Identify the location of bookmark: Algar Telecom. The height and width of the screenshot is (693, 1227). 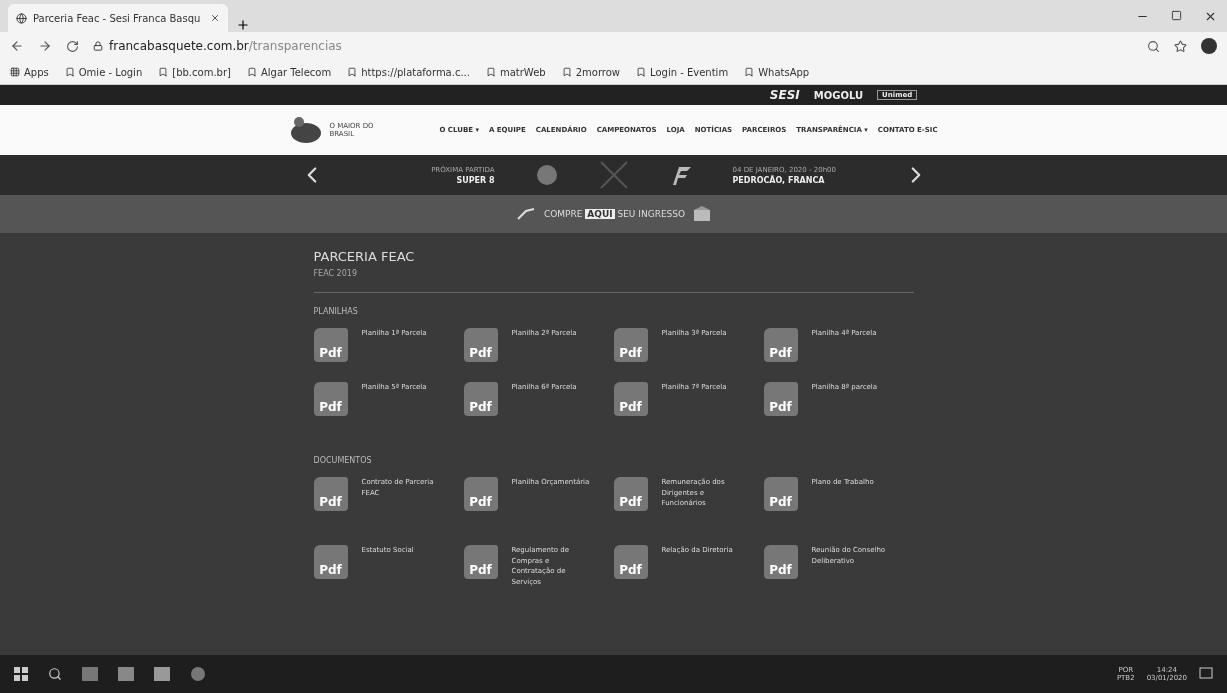
(289, 72).